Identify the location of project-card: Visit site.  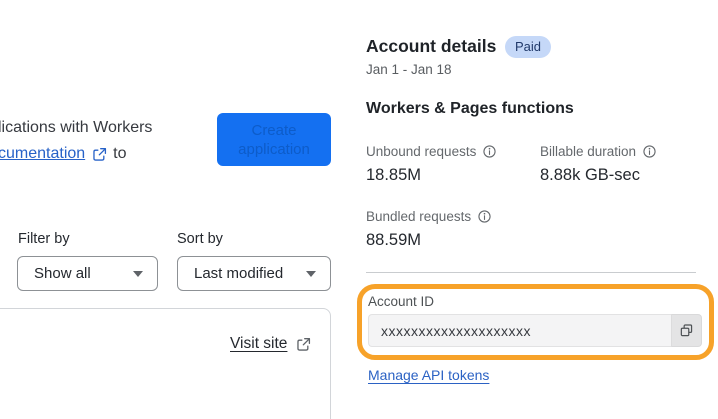
(165, 363).